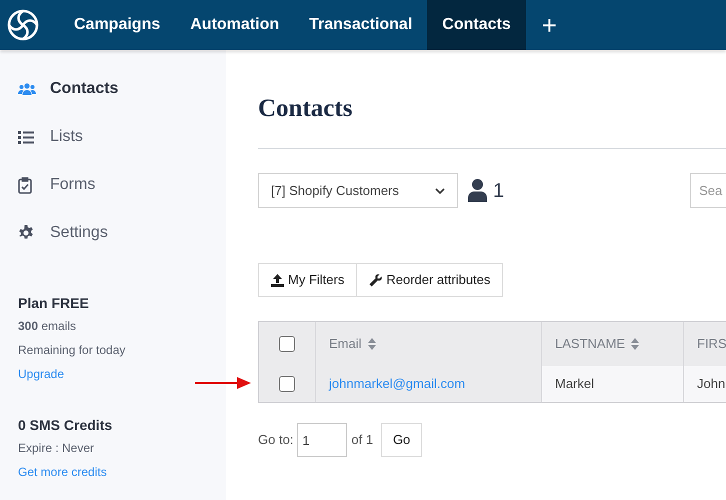 This screenshot has width=726, height=500. Describe the element at coordinates (57, 185) in the screenshot. I see `sidebar-item: Forms` at that location.